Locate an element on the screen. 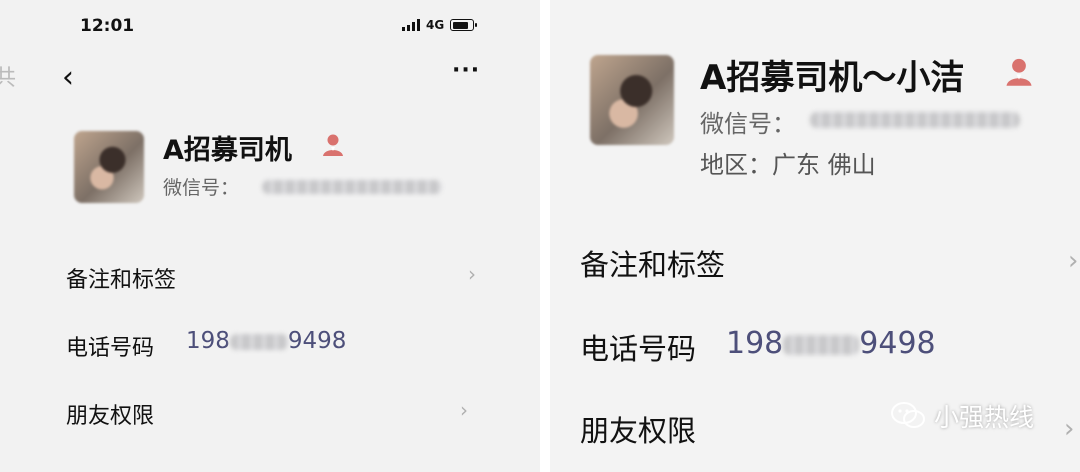  signal-icon is located at coordinates (411, 25).